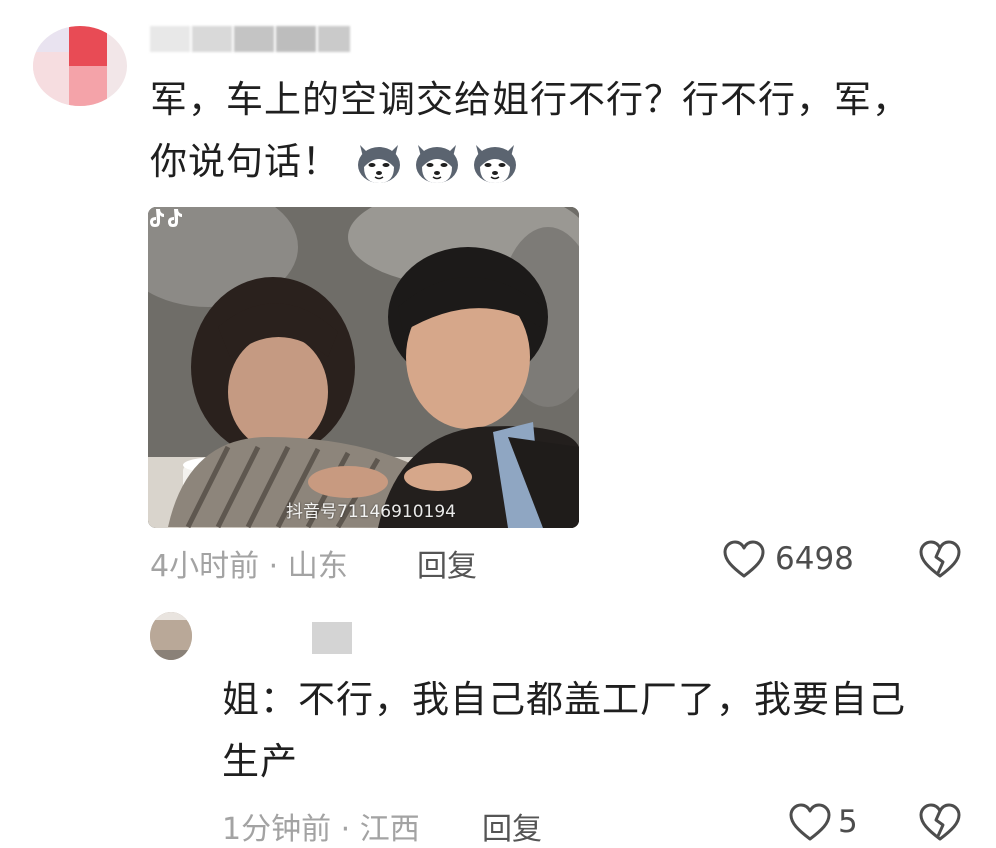 The height and width of the screenshot is (848, 996). Describe the element at coordinates (321, 829) in the screenshot. I see `comment-time-location: 1分钟前 · 江西` at that location.